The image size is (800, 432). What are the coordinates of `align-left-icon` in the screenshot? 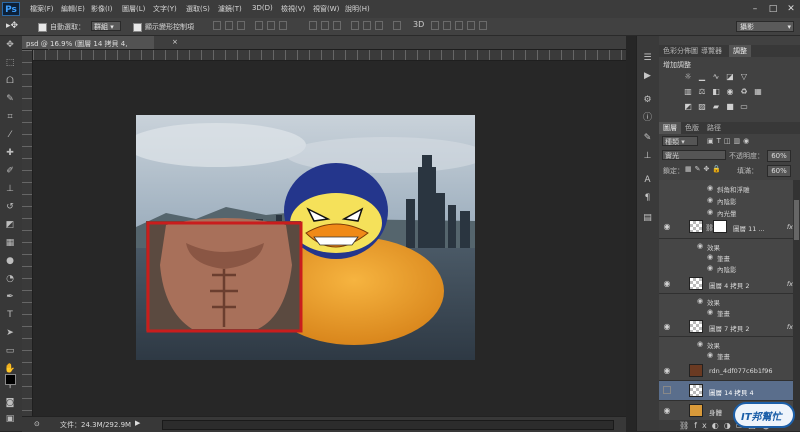 It's located at (259, 25).